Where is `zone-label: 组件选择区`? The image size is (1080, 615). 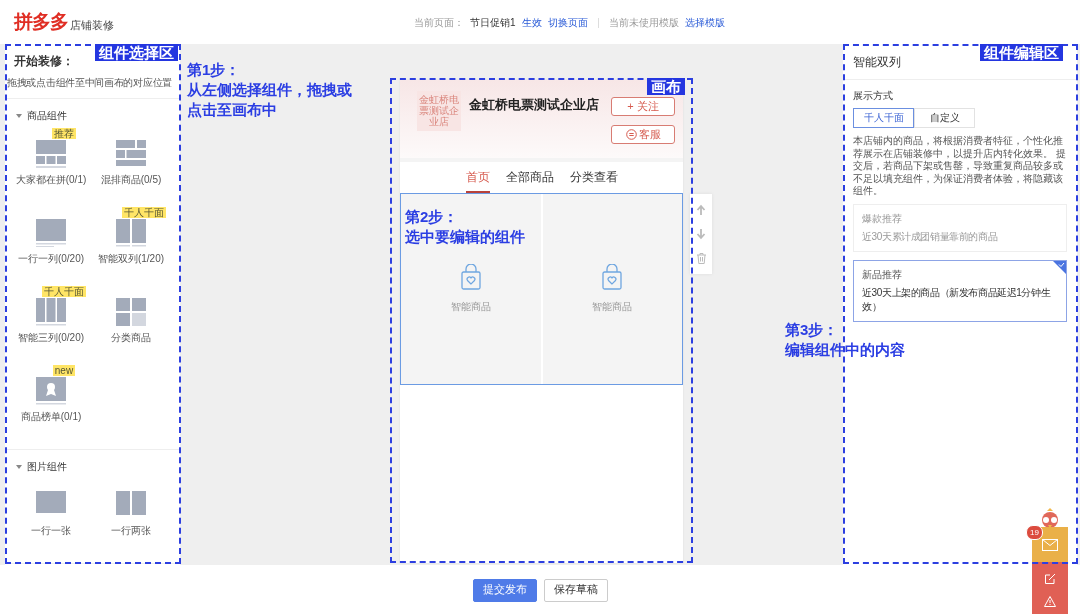
zone-label: 组件选择区 is located at coordinates (136, 52).